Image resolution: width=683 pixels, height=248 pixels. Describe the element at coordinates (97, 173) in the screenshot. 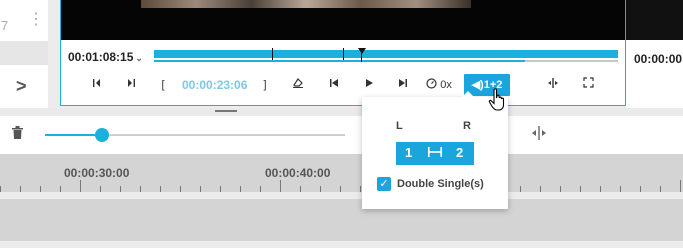

I see `ruler-label: 00:00:30:00` at that location.